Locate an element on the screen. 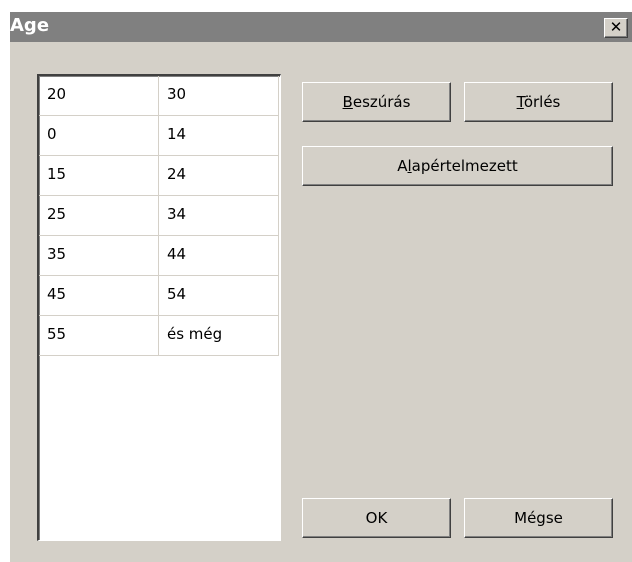  table-row: 25 34 is located at coordinates (159, 216).